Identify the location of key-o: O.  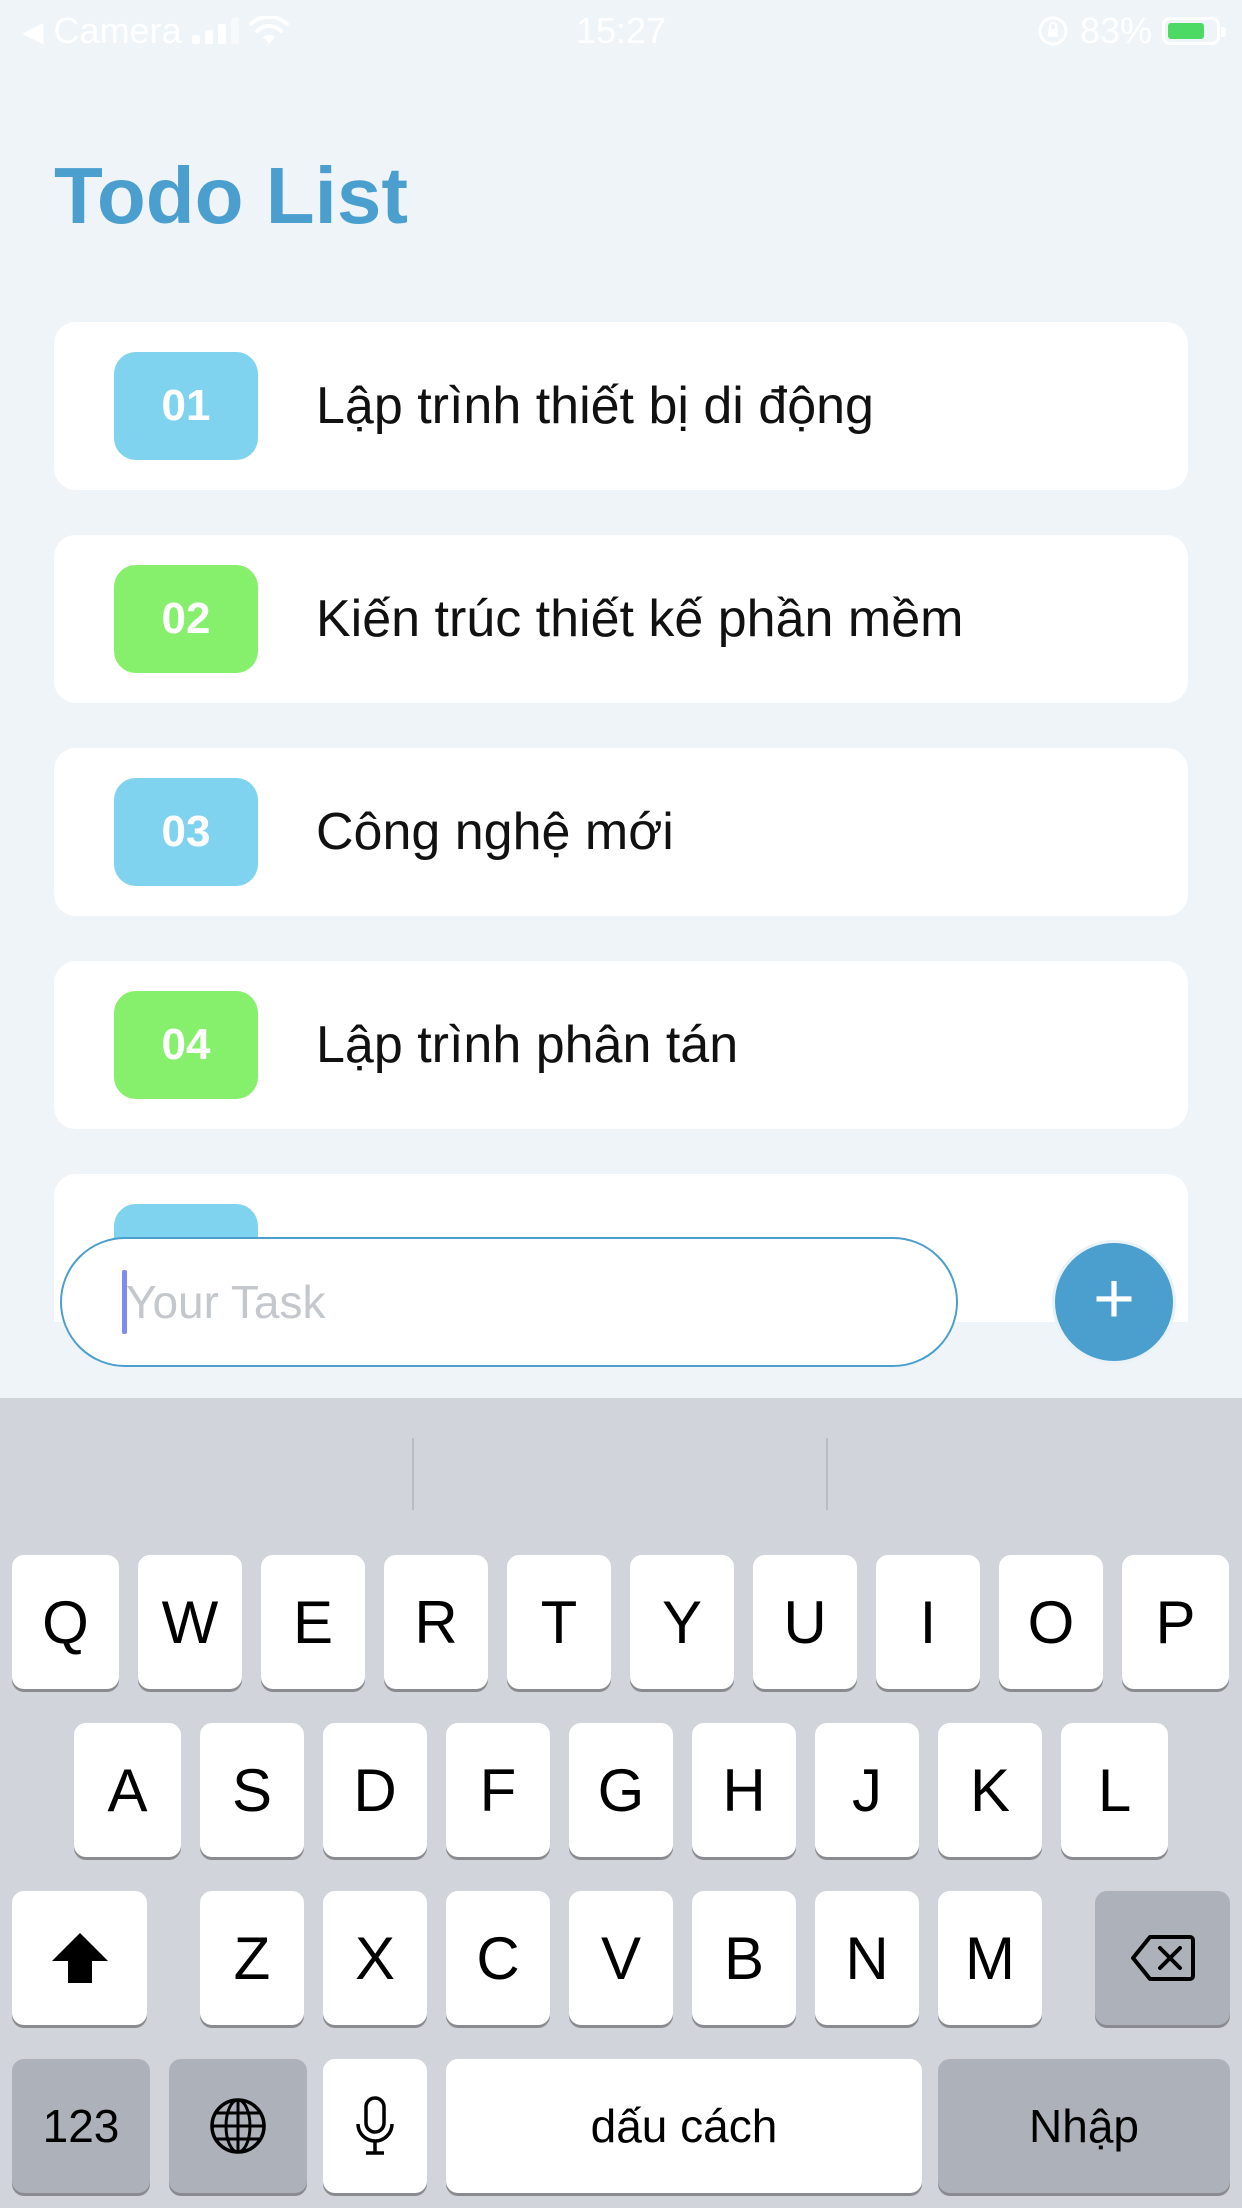
(1051, 1622).